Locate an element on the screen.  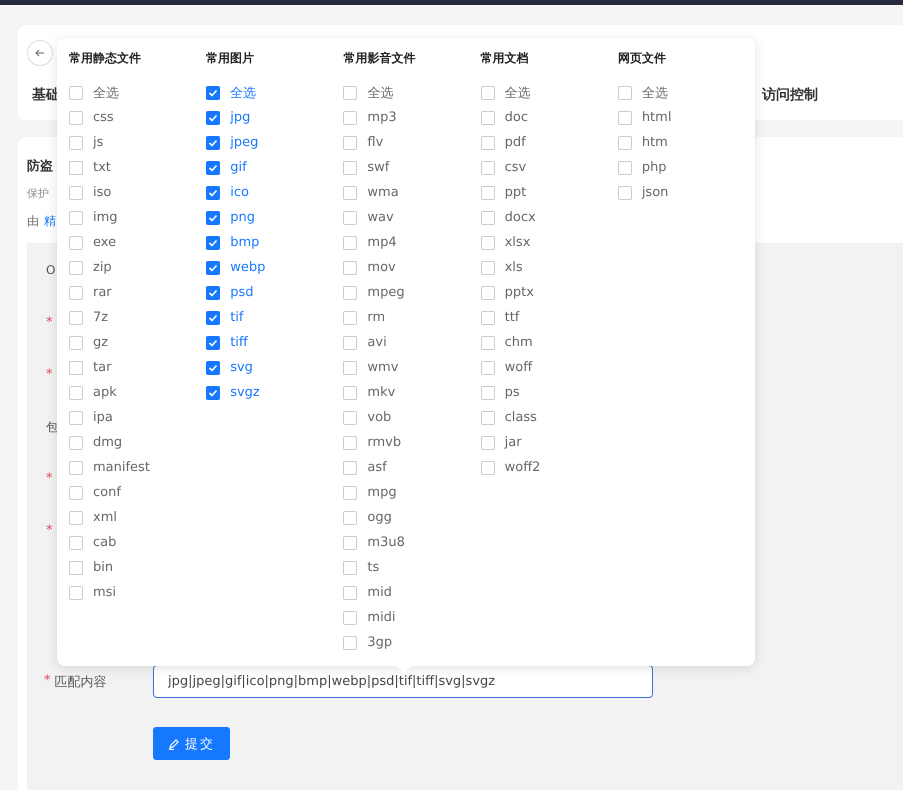
source-link: 精 is located at coordinates (50, 221).